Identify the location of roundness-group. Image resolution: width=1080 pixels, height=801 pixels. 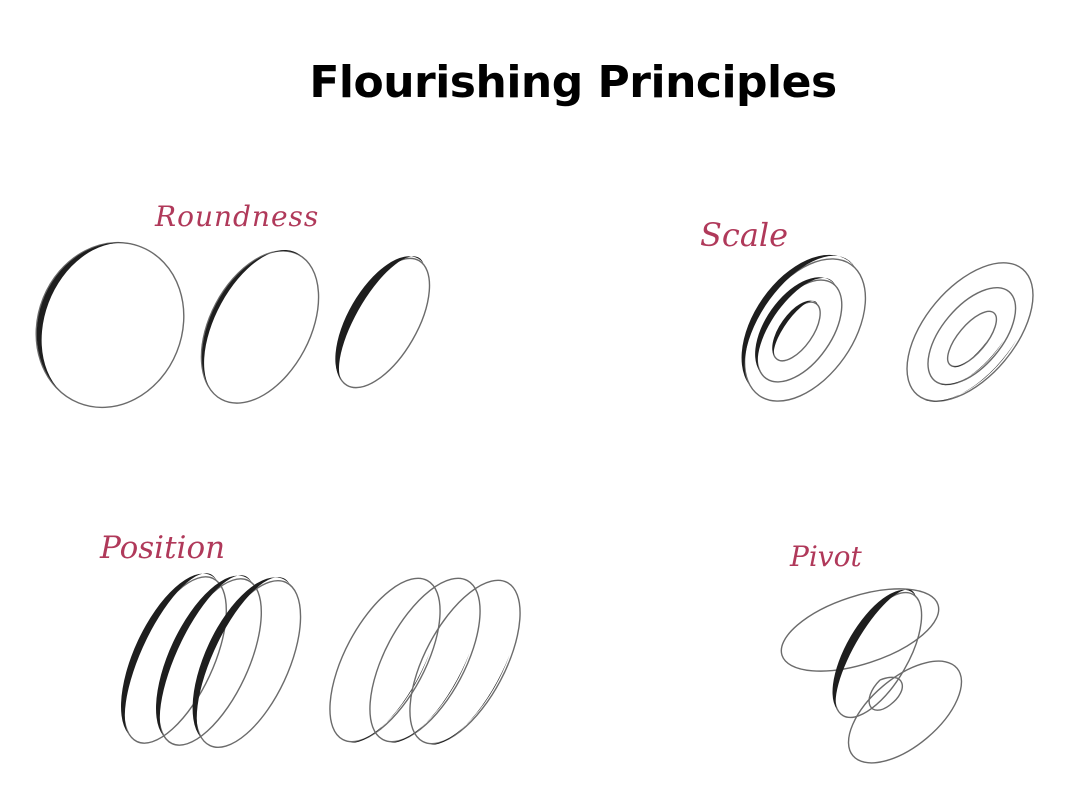
(231, 325).